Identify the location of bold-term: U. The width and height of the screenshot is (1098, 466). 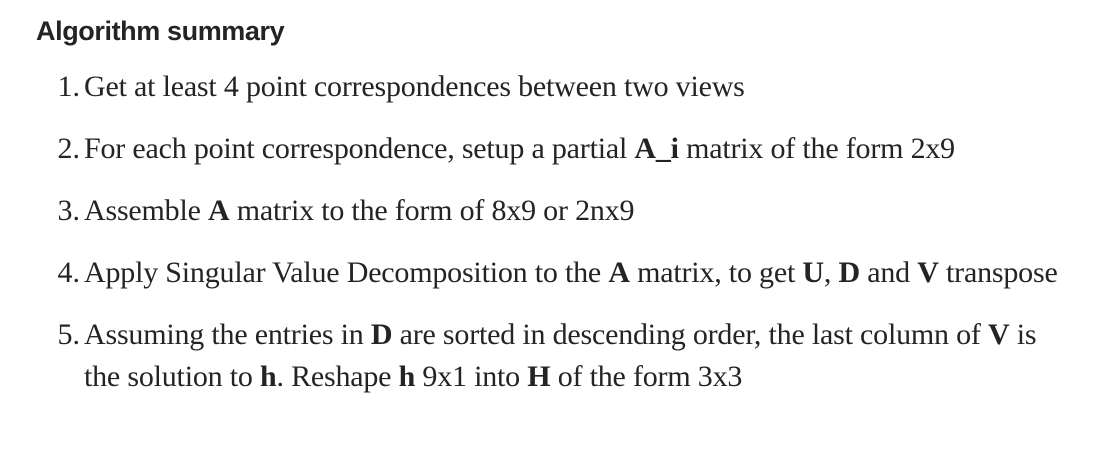
(813, 272).